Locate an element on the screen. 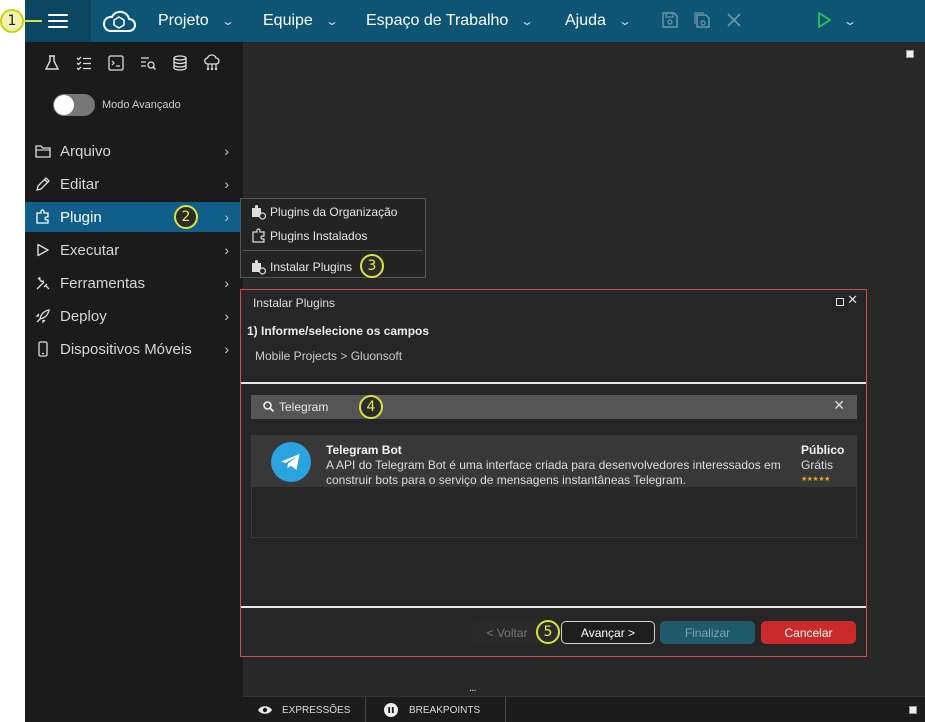 This screenshot has width=925, height=722. plugin-visibility: Público is located at coordinates (823, 450).